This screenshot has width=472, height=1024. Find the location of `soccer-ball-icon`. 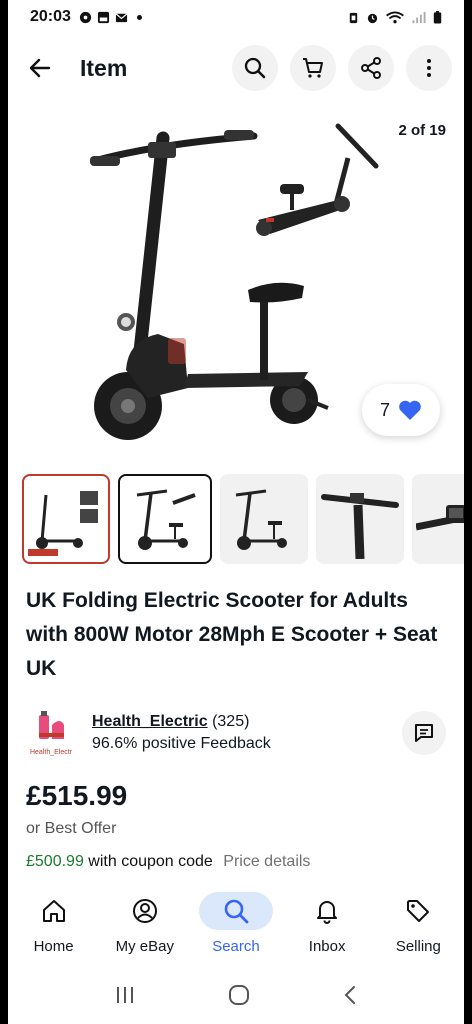

soccer-ball-icon is located at coordinates (85, 17).